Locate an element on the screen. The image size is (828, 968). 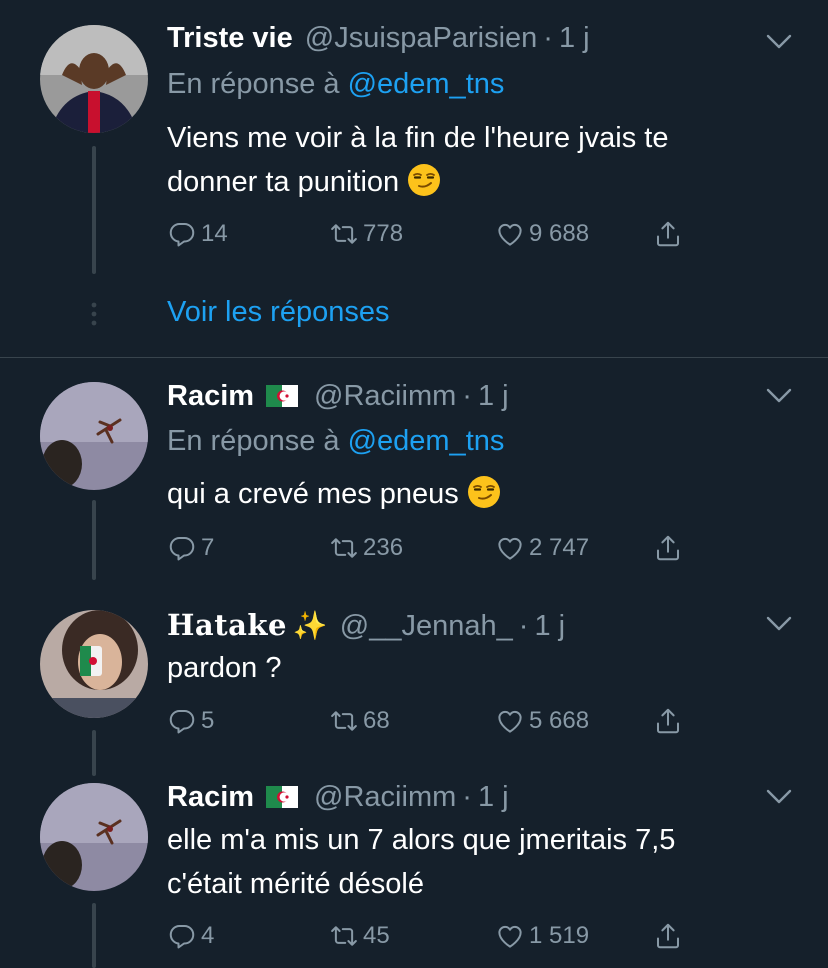
tweet-header: Hatake ✨ @__Jennah_ · 1 j is located at coordinates (366, 625).